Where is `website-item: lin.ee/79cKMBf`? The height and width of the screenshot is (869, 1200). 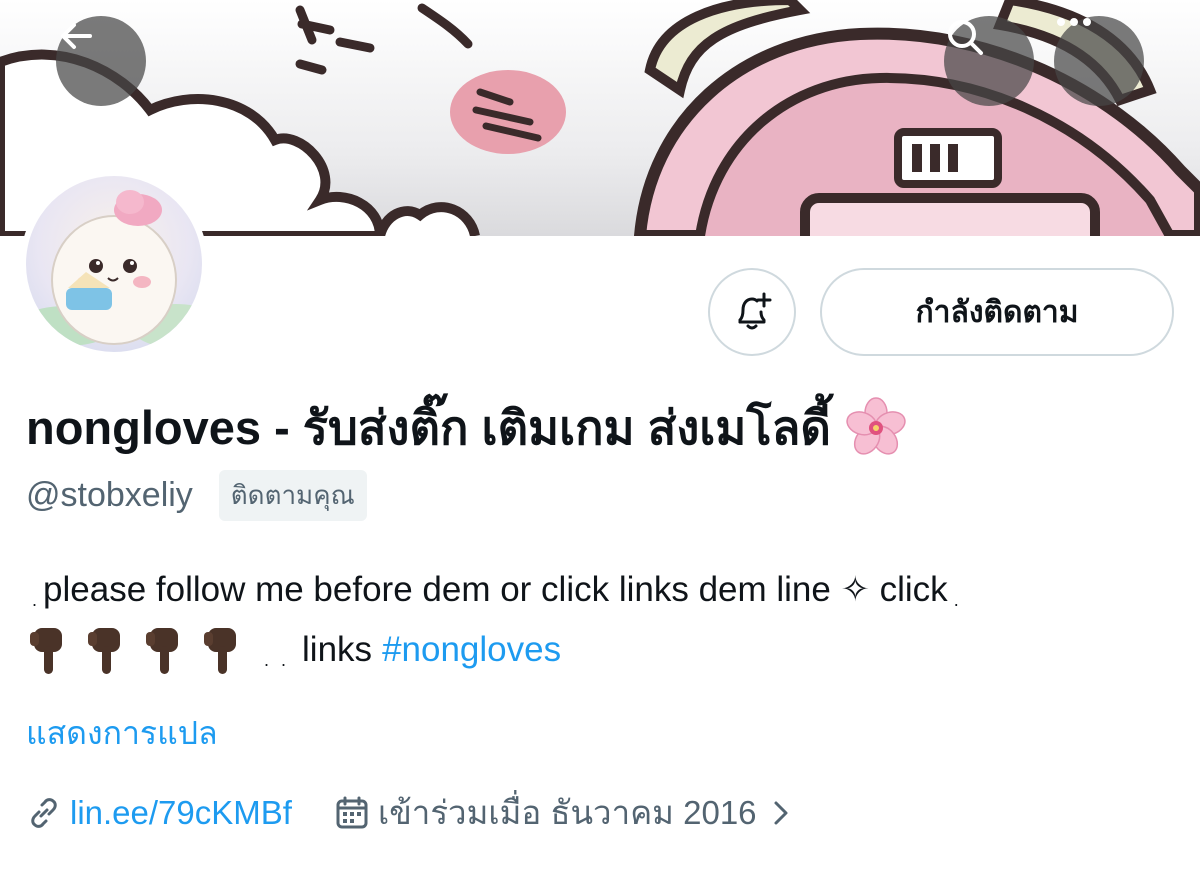
website-item: lin.ee/79cKMBf is located at coordinates (159, 813).